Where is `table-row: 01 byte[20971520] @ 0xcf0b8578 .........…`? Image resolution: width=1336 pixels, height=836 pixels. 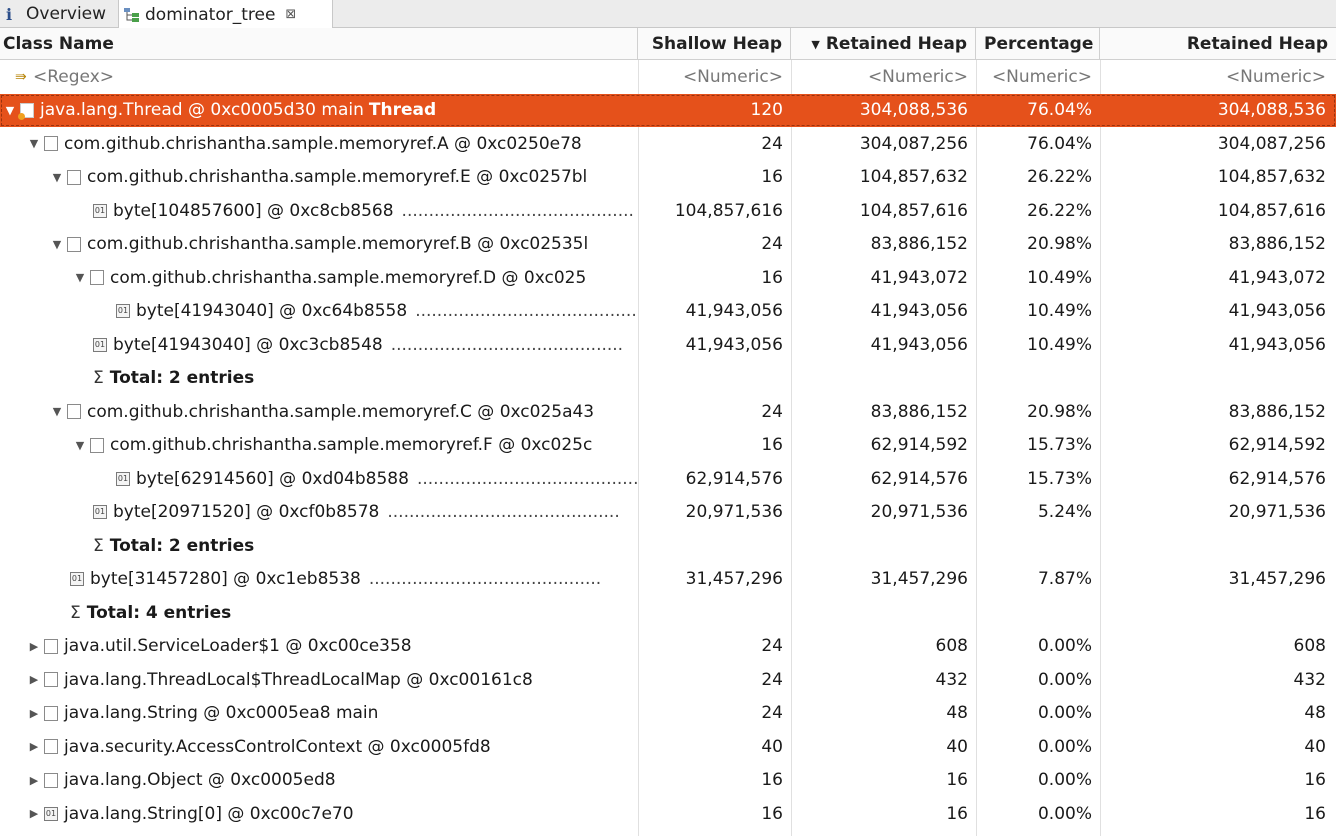 table-row: 01 byte[20971520] @ 0xcf0b8578 .........… is located at coordinates (668, 513).